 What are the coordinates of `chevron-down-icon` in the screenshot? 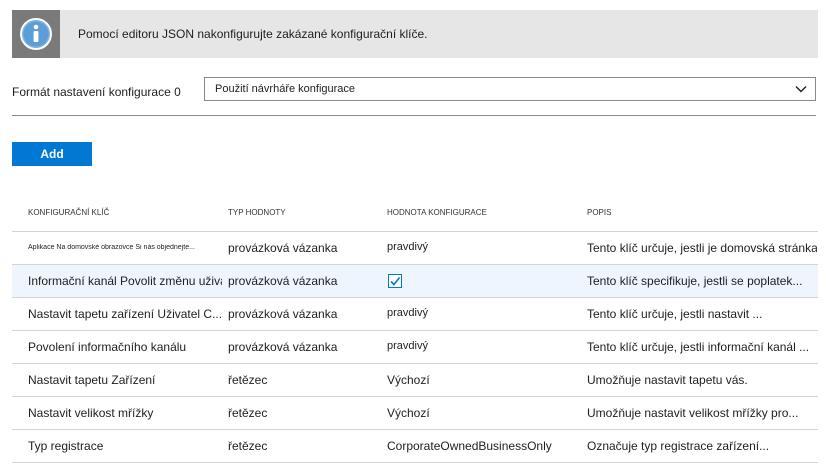 It's located at (801, 89).